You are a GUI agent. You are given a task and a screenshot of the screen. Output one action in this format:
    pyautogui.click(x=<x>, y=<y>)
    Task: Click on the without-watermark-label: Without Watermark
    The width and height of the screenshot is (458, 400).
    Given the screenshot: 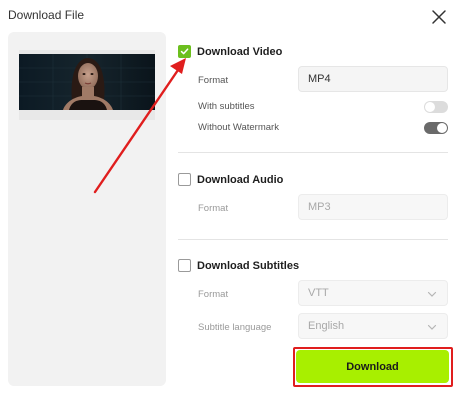 What is the action you would take?
    pyautogui.click(x=238, y=127)
    